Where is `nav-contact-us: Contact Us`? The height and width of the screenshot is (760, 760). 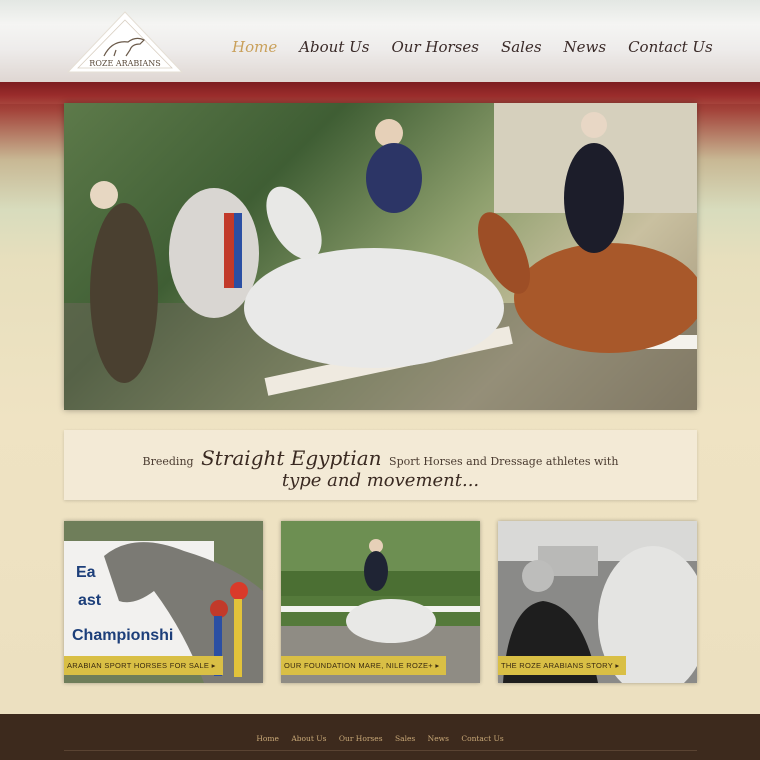
nav-contact-us: Contact Us is located at coordinates (670, 47).